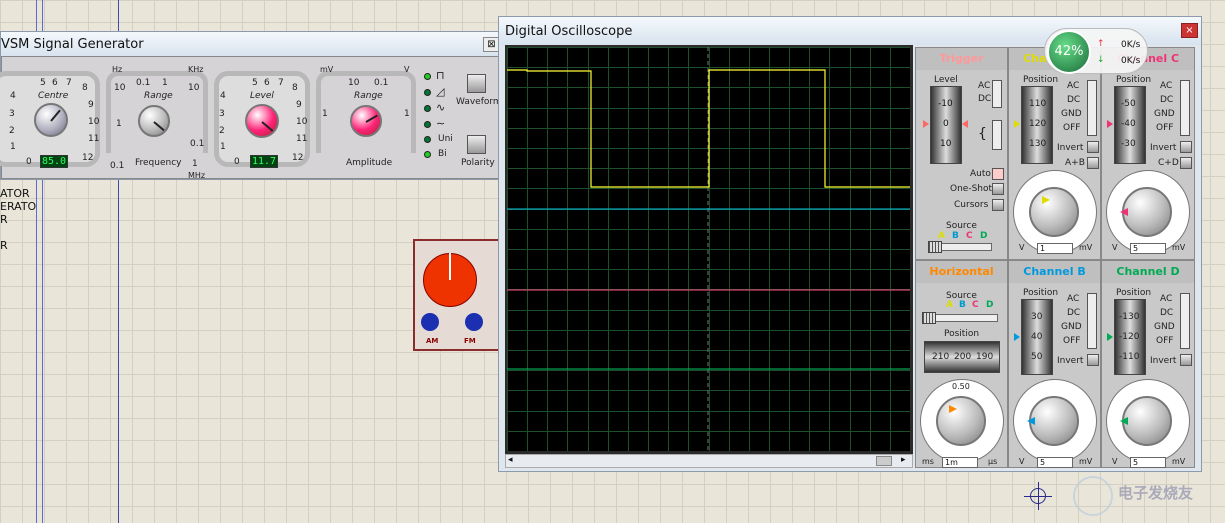 This screenshot has height=523, width=1225. I want to click on trigger-title: Trigger, so click(961, 59).